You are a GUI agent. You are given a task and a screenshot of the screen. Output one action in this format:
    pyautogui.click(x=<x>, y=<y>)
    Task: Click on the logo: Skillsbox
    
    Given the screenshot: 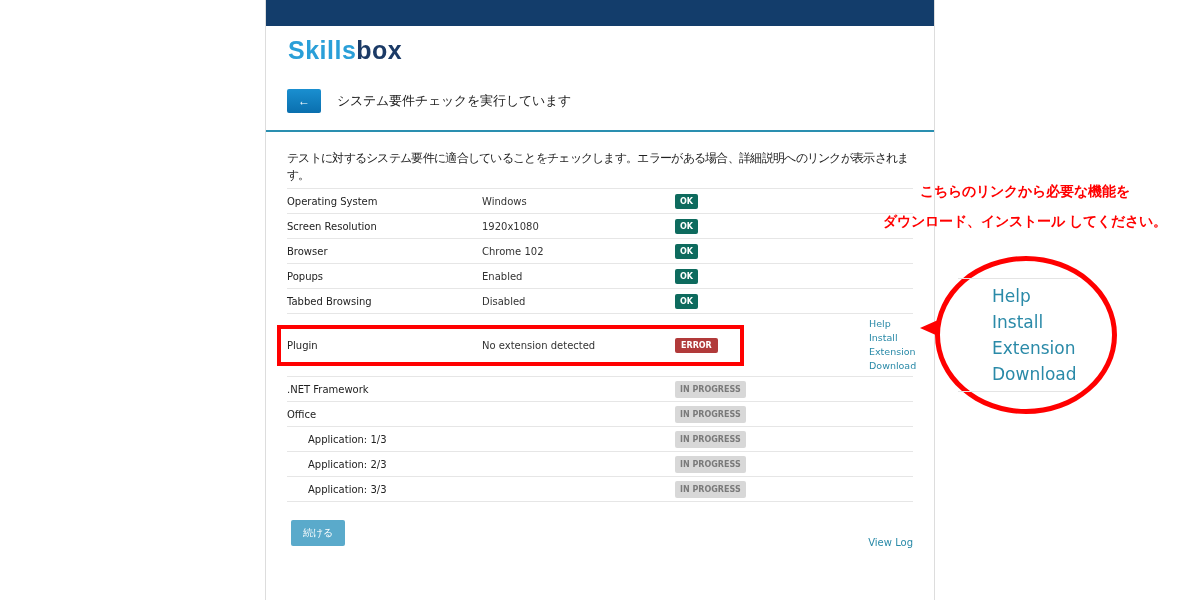 What is the action you would take?
    pyautogui.click(x=345, y=50)
    